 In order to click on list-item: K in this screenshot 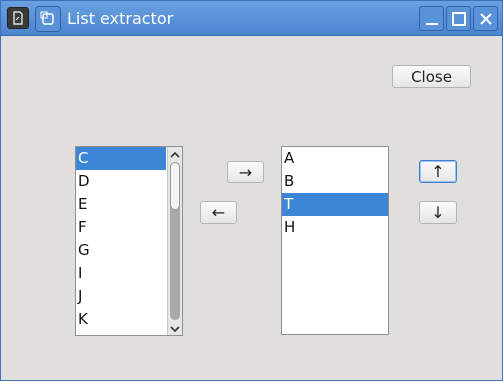, I will do `click(121, 319)`.